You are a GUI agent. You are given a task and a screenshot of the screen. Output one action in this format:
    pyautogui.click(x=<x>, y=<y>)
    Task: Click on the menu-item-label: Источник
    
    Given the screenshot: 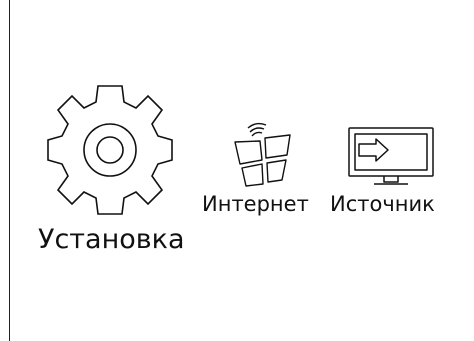 What is the action you would take?
    pyautogui.click(x=382, y=204)
    